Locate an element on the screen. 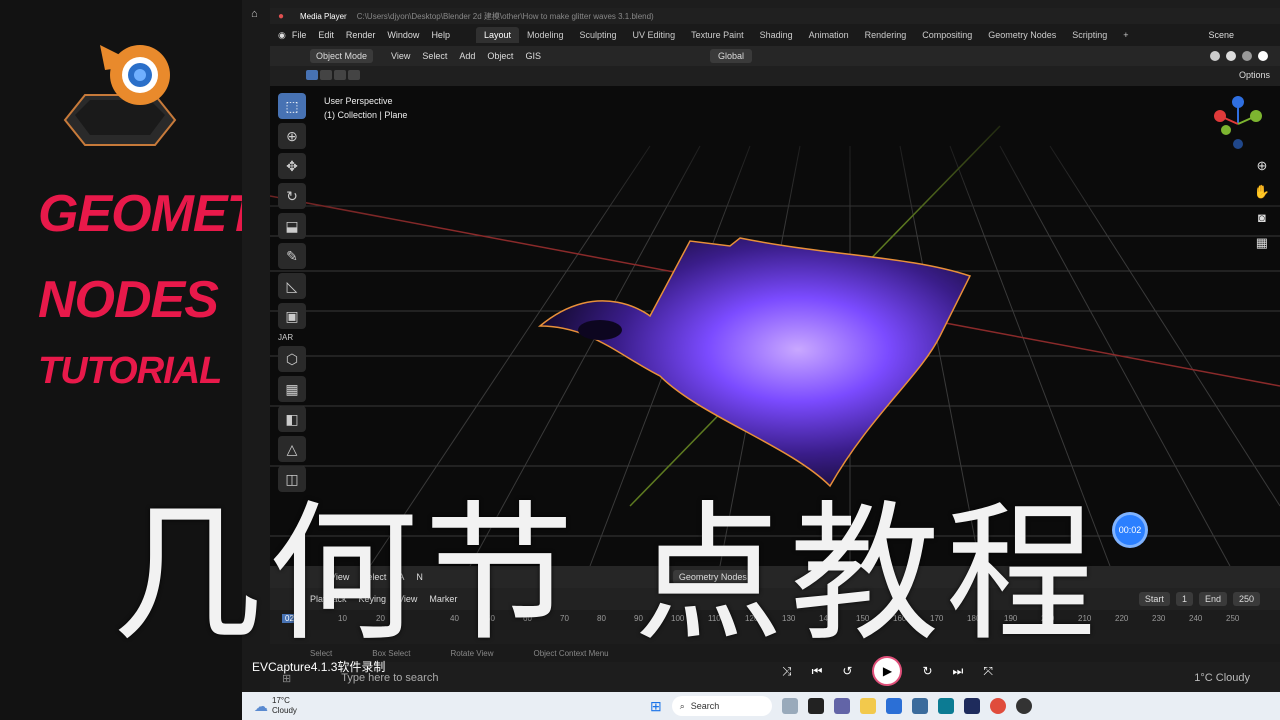 The width and height of the screenshot is (1280, 720). shuffle-icon: ⤨ is located at coordinates (787, 671).